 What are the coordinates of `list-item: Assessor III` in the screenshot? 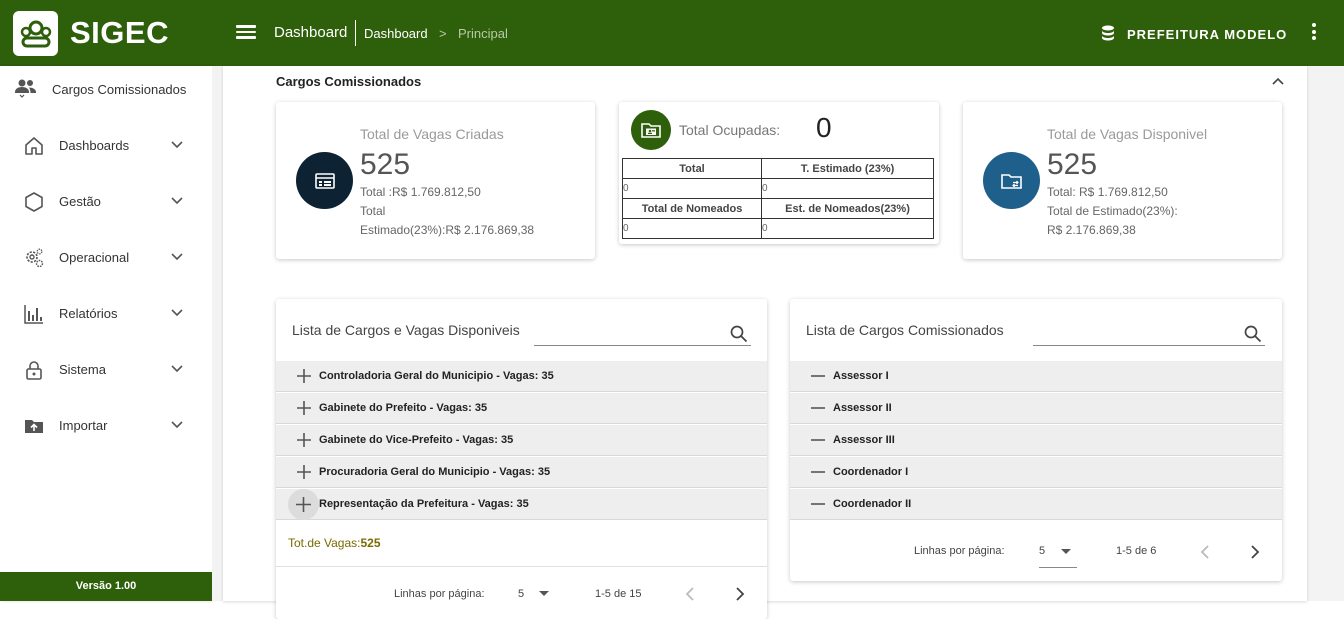 It's located at (1036, 440).